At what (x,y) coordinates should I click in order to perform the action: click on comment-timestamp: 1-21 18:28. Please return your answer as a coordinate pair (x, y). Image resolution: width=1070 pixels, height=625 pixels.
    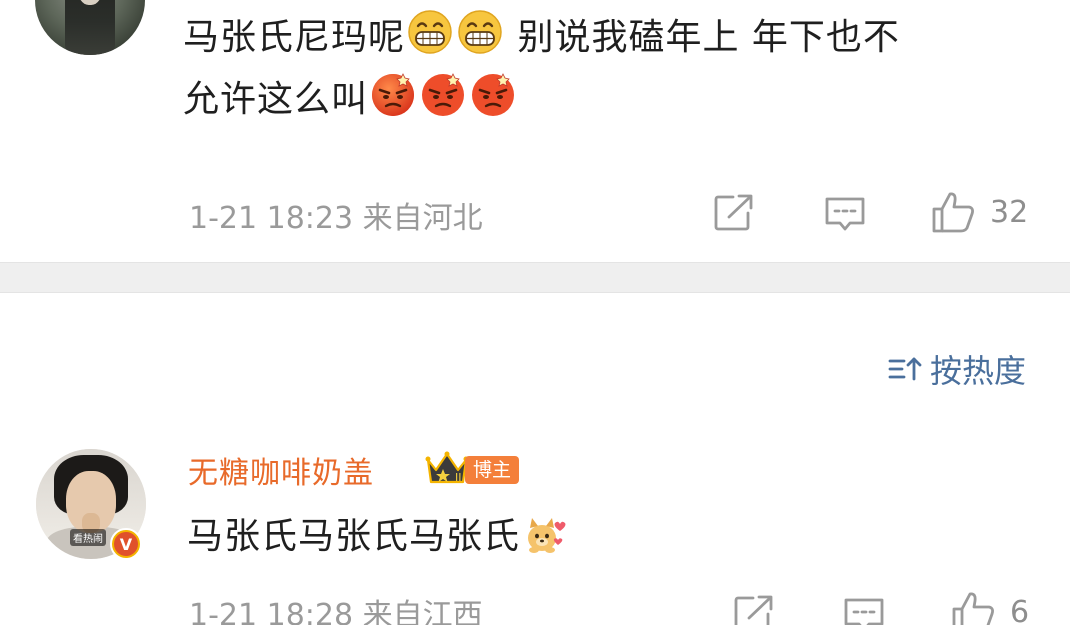
    Looking at the image, I should click on (271, 611).